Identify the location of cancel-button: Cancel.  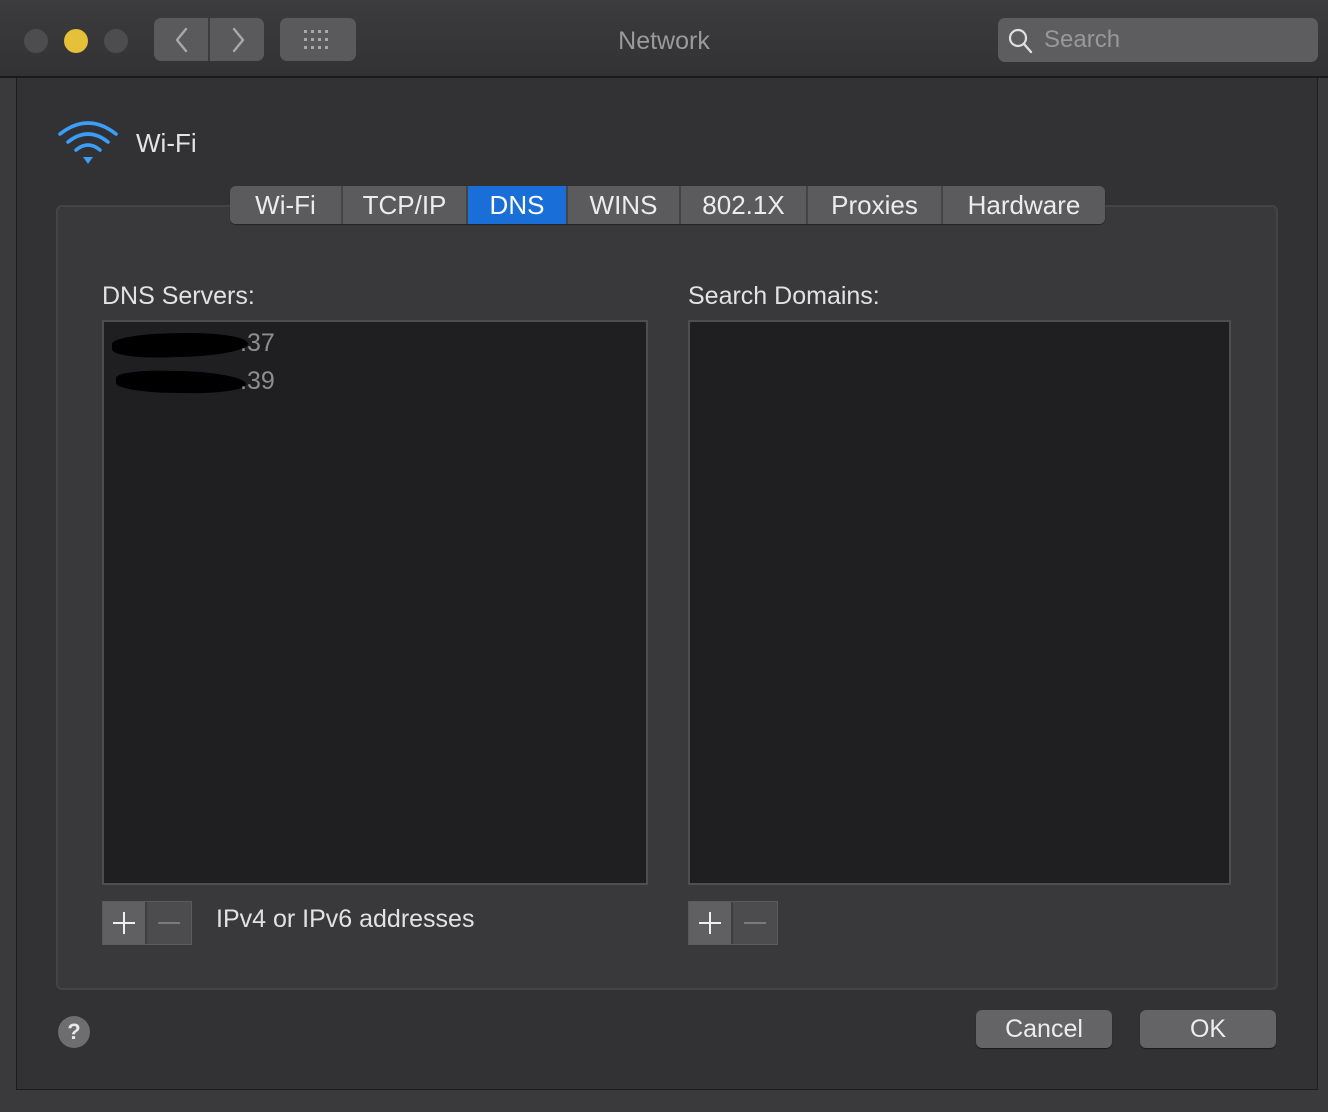
(1044, 1029).